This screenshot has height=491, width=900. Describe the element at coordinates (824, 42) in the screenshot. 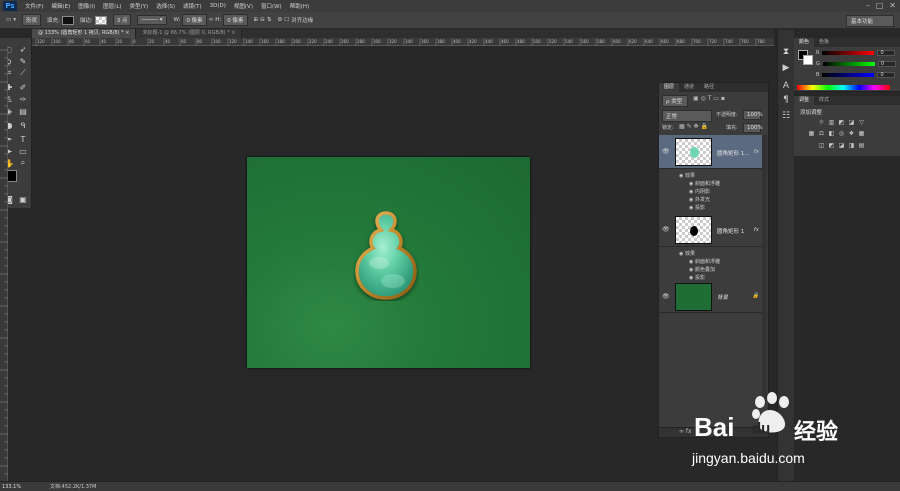

I see `tab-swatches: 色板` at that location.